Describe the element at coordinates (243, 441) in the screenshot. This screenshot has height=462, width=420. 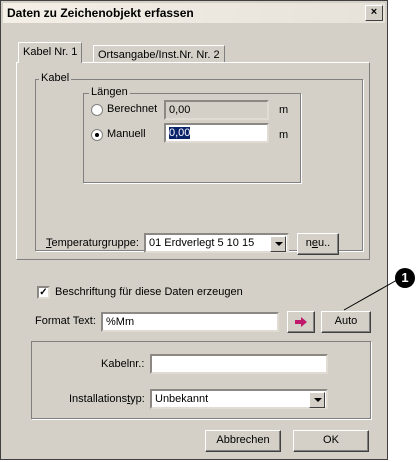
I see `cancel-button: Abbrechen` at that location.